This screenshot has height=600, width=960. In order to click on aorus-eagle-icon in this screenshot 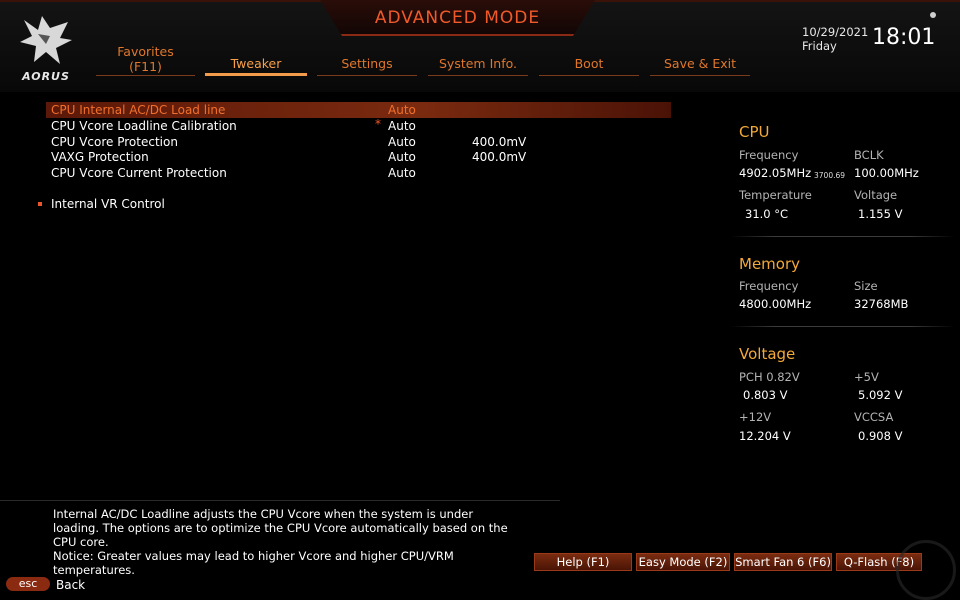, I will do `click(46, 40)`.